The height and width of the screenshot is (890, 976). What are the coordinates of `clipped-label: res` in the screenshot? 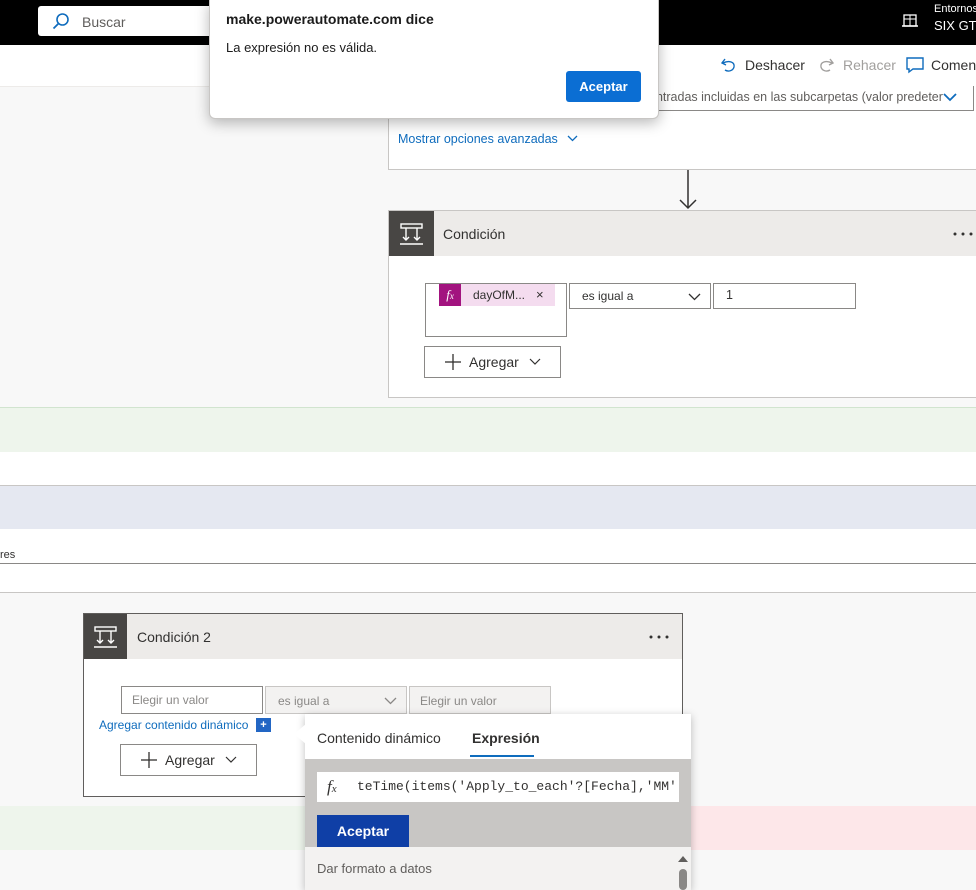 It's located at (8, 555).